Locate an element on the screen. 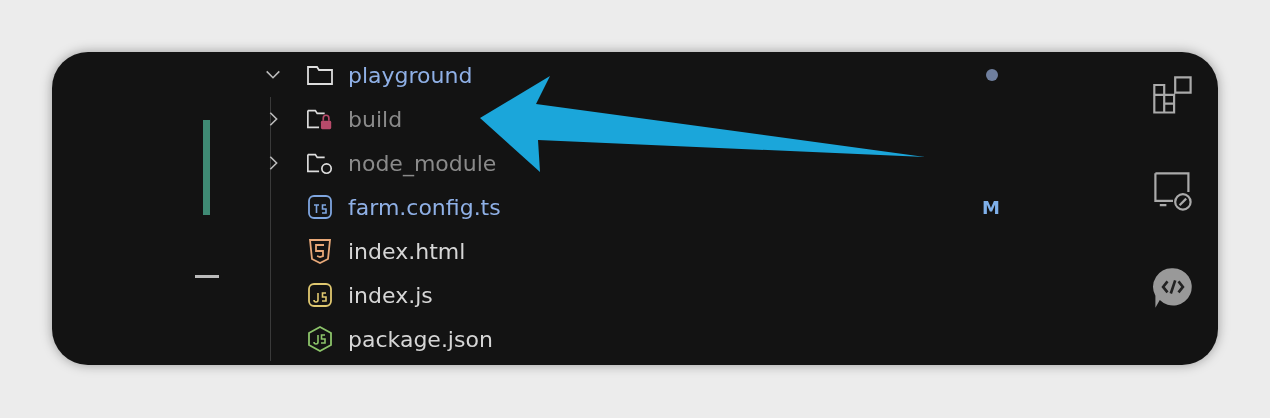  file-name: index.js is located at coordinates (390, 295).